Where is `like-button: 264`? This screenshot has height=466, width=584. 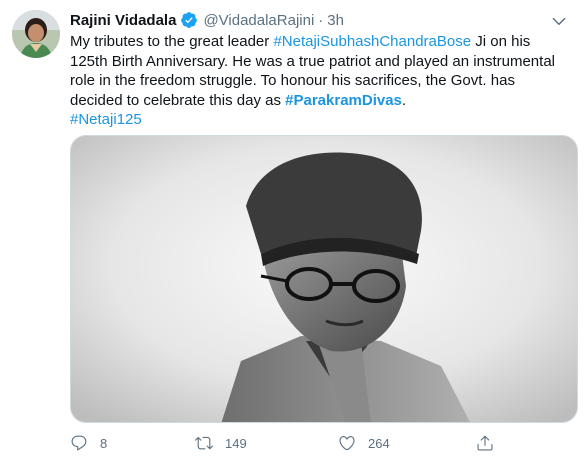 like-button: 264 is located at coordinates (364, 443).